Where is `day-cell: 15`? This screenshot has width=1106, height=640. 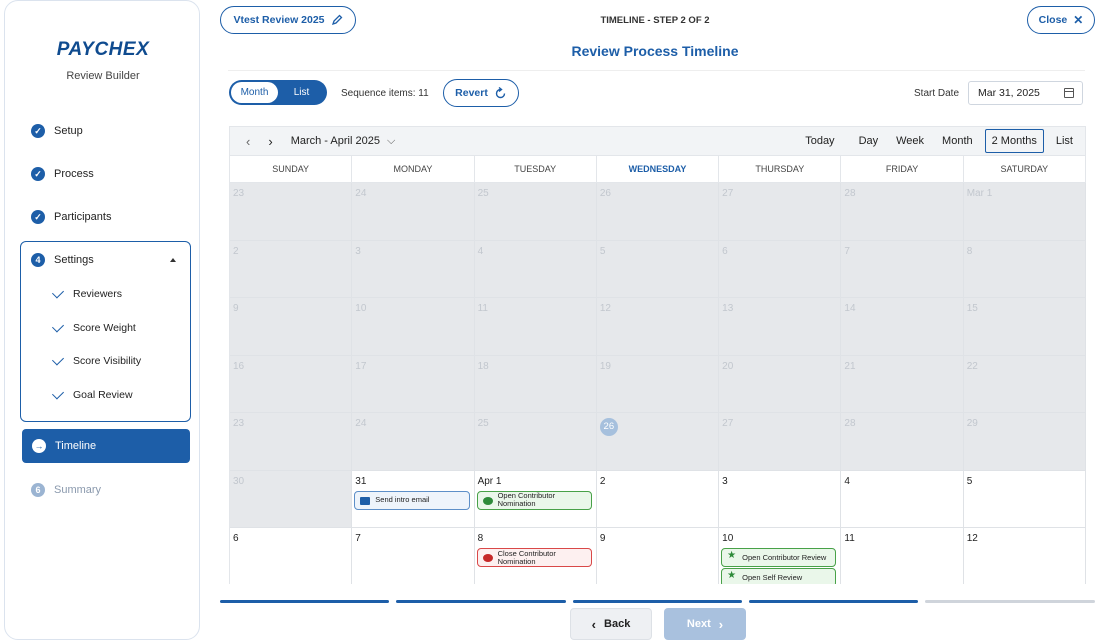 day-cell: 15 is located at coordinates (1024, 326).